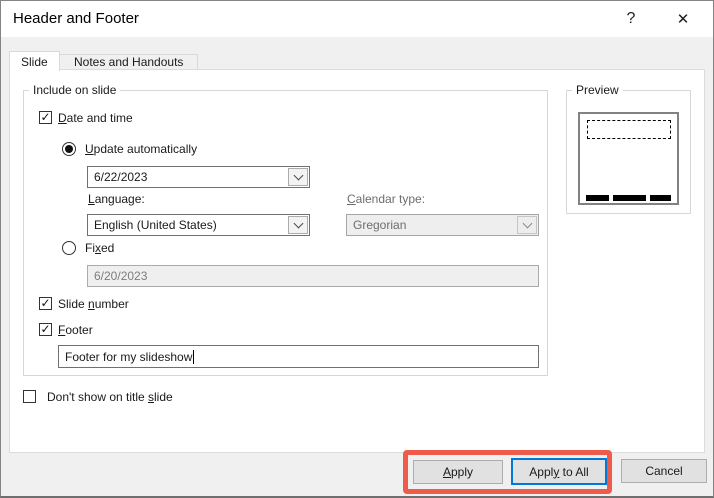 Image resolution: width=714 pixels, height=498 pixels. I want to click on language-label: Language:, so click(116, 199).